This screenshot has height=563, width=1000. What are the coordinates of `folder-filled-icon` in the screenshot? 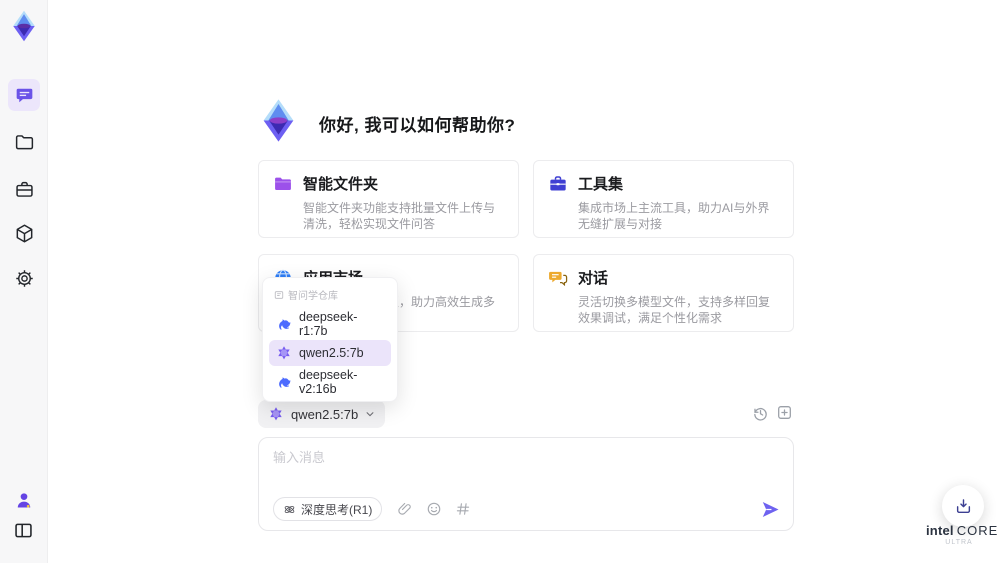 It's located at (283, 184).